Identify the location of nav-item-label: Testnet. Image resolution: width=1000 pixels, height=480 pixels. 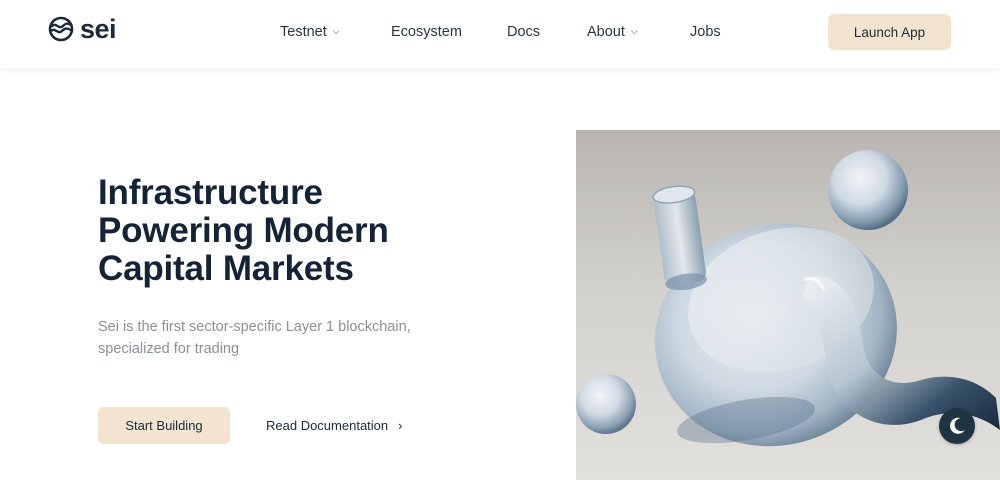
(303, 32).